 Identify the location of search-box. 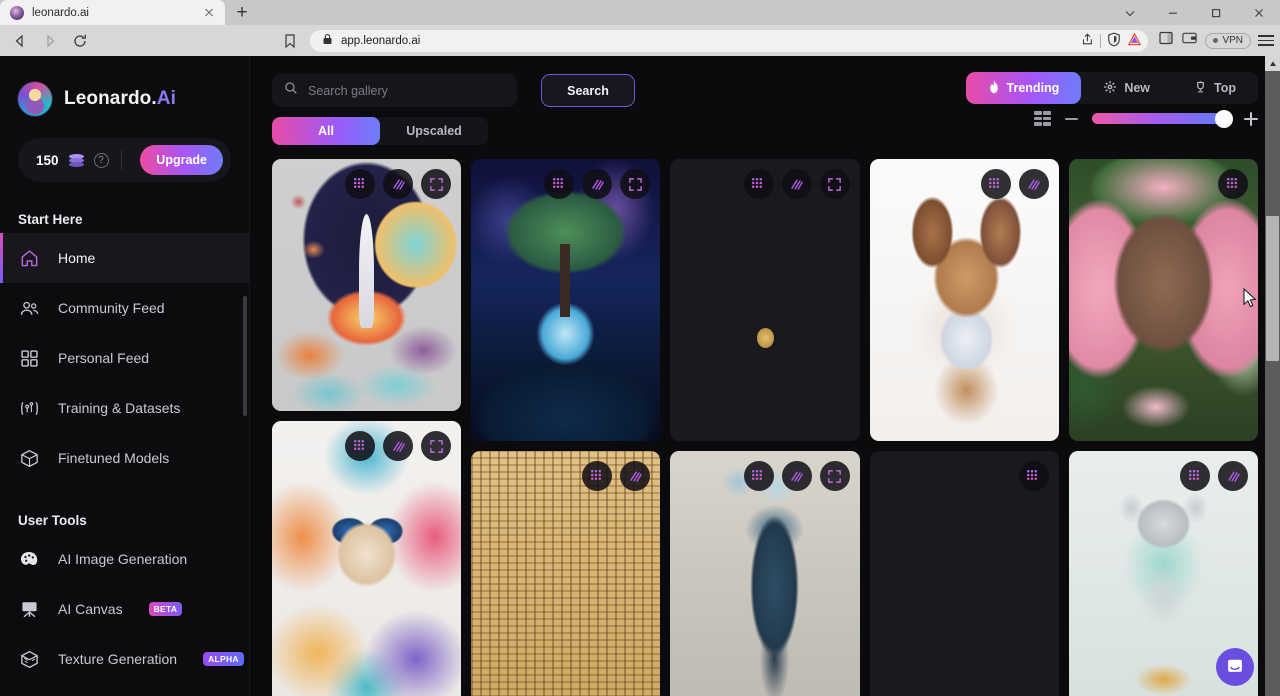
(394, 90).